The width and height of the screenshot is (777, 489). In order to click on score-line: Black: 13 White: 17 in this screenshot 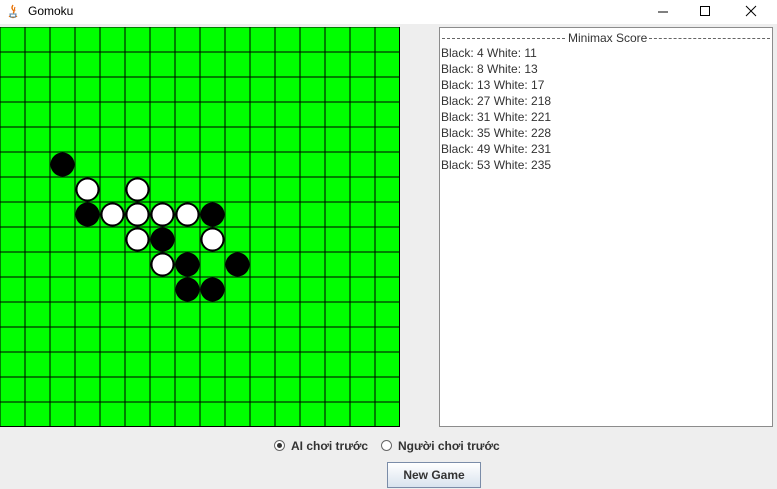, I will do `click(493, 85)`.